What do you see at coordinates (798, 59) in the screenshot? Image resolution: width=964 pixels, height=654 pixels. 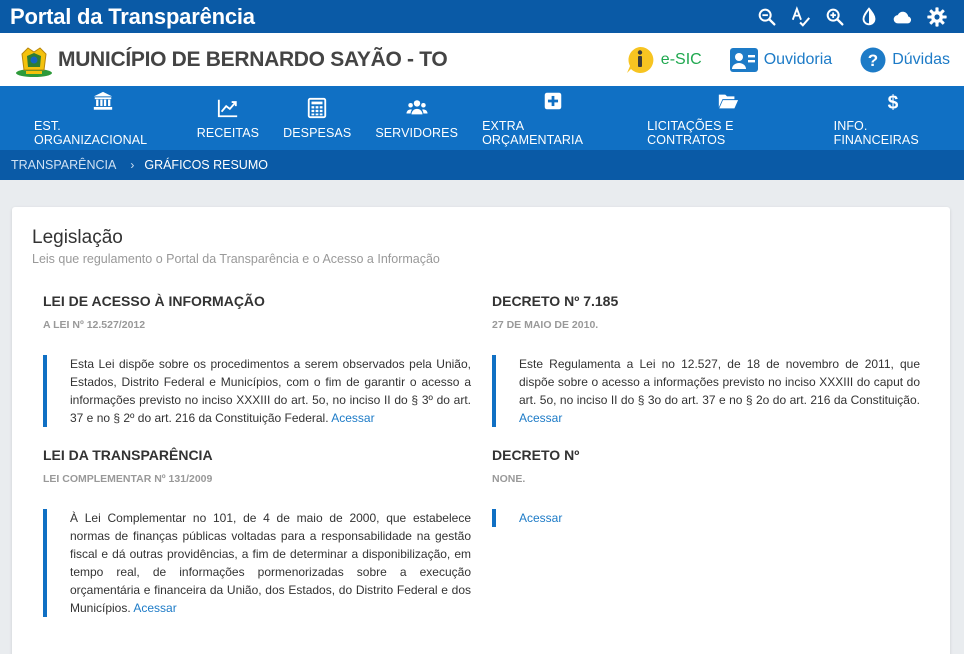 I see `ouvidoria-label: Ouvidoria` at bounding box center [798, 59].